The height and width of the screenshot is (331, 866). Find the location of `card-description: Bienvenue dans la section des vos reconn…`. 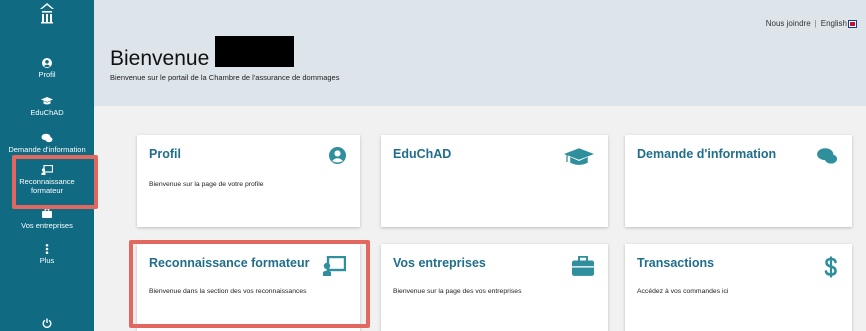

card-description: Bienvenue dans la section des vos reconn… is located at coordinates (228, 291).